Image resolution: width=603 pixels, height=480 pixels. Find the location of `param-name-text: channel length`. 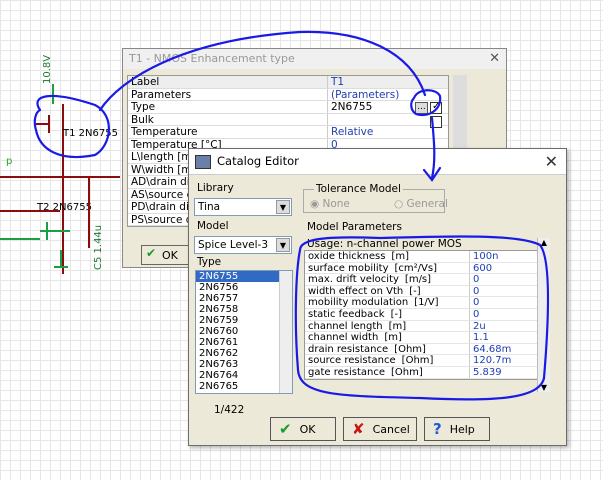

param-name-text: channel length is located at coordinates (345, 326).